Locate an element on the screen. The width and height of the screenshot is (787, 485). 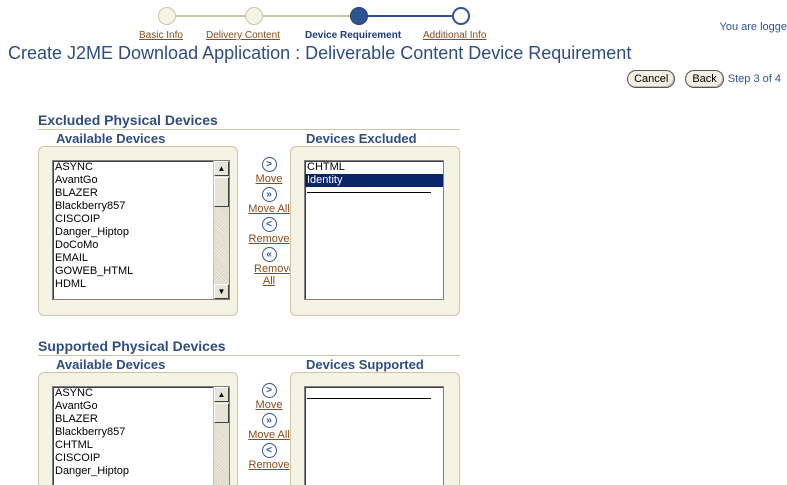
devices-excluded-items: CHTML Identity is located at coordinates (374, 174).